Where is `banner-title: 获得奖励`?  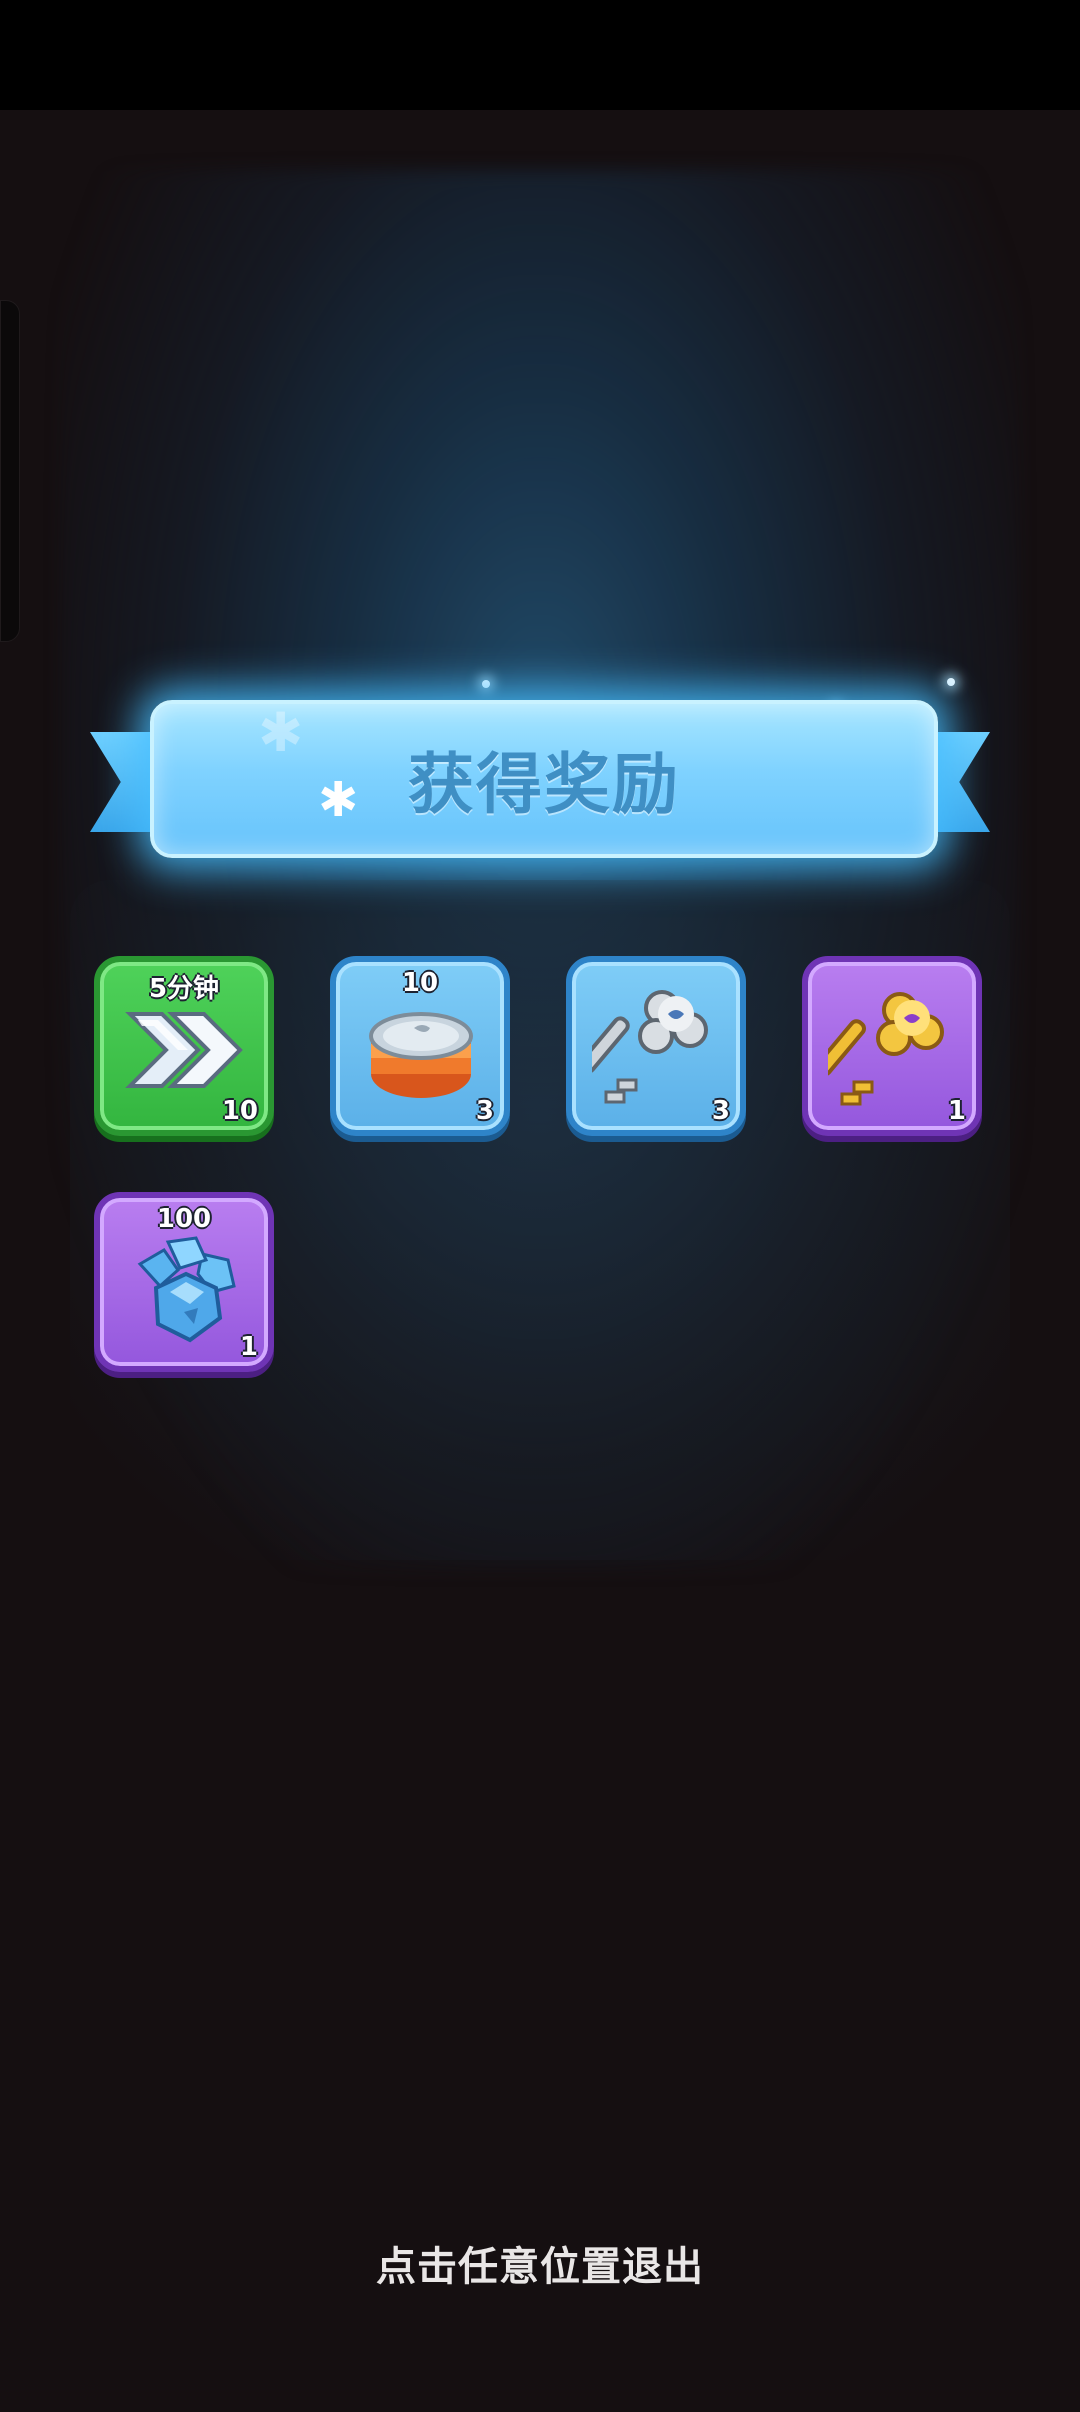
banner-title: 获得奖励 is located at coordinates (544, 784).